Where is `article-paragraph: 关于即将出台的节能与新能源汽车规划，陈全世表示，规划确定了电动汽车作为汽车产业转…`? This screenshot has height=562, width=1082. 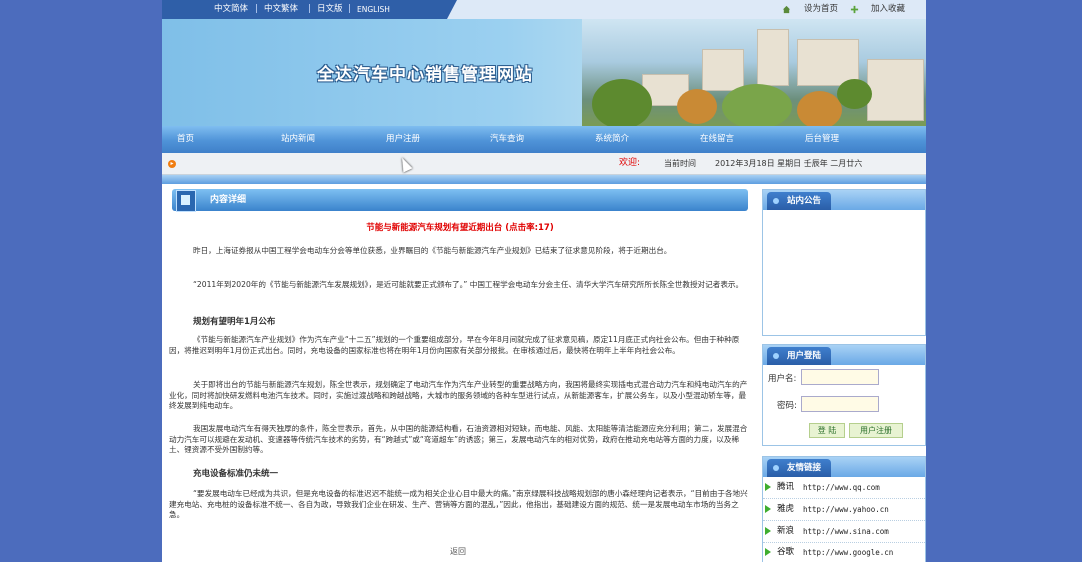 article-paragraph: 关于即将出台的节能与新能源汽车规划，陈全世表示，规划确定了电动汽车作为汽车产业转… is located at coordinates (458, 395).